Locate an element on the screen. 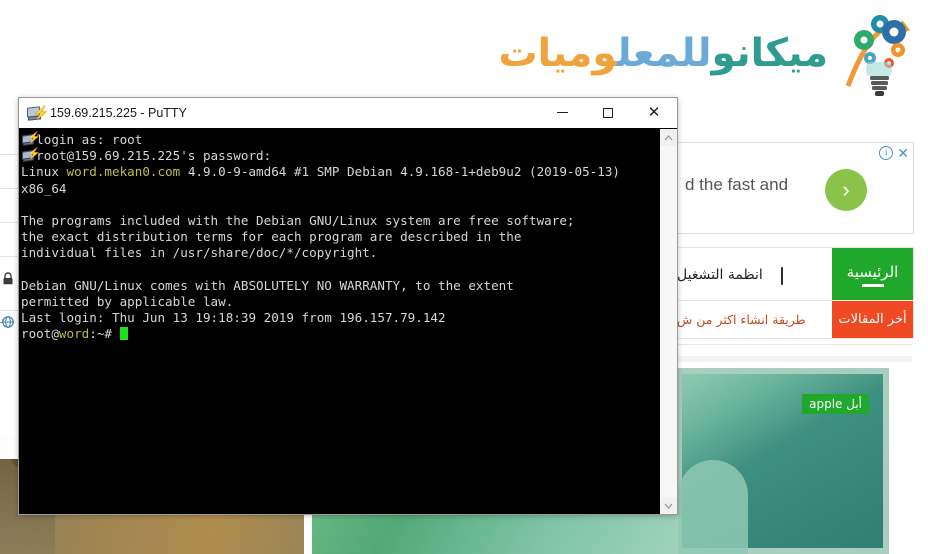 This screenshot has width=928, height=554. nav-home-label: الرئيسية is located at coordinates (872, 271).